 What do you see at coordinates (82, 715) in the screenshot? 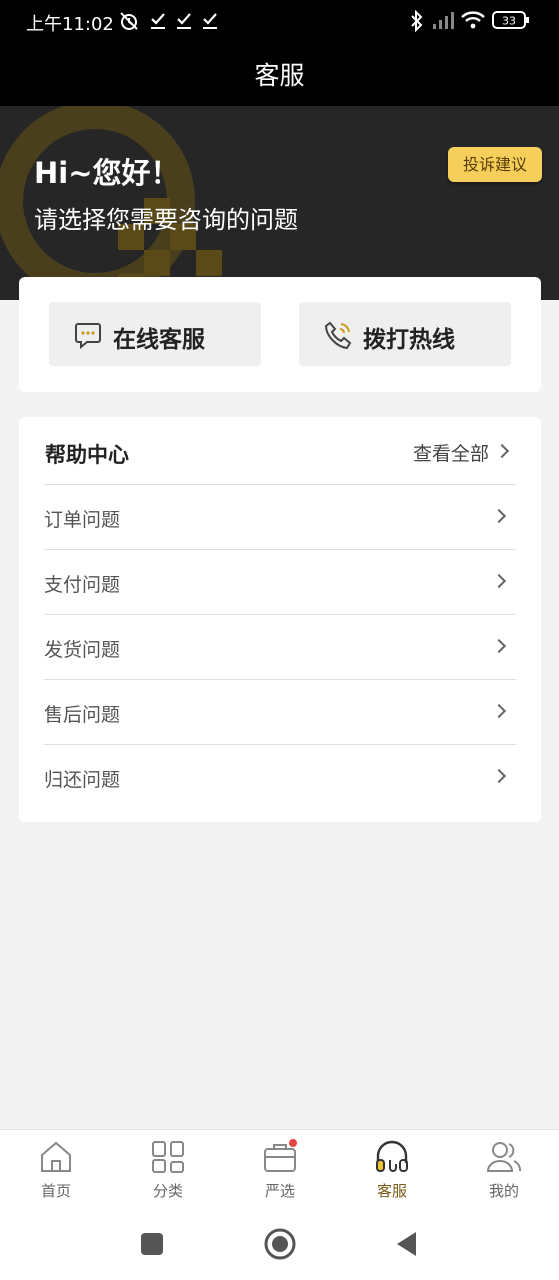
I see `help-item-label: 售后问题` at bounding box center [82, 715].